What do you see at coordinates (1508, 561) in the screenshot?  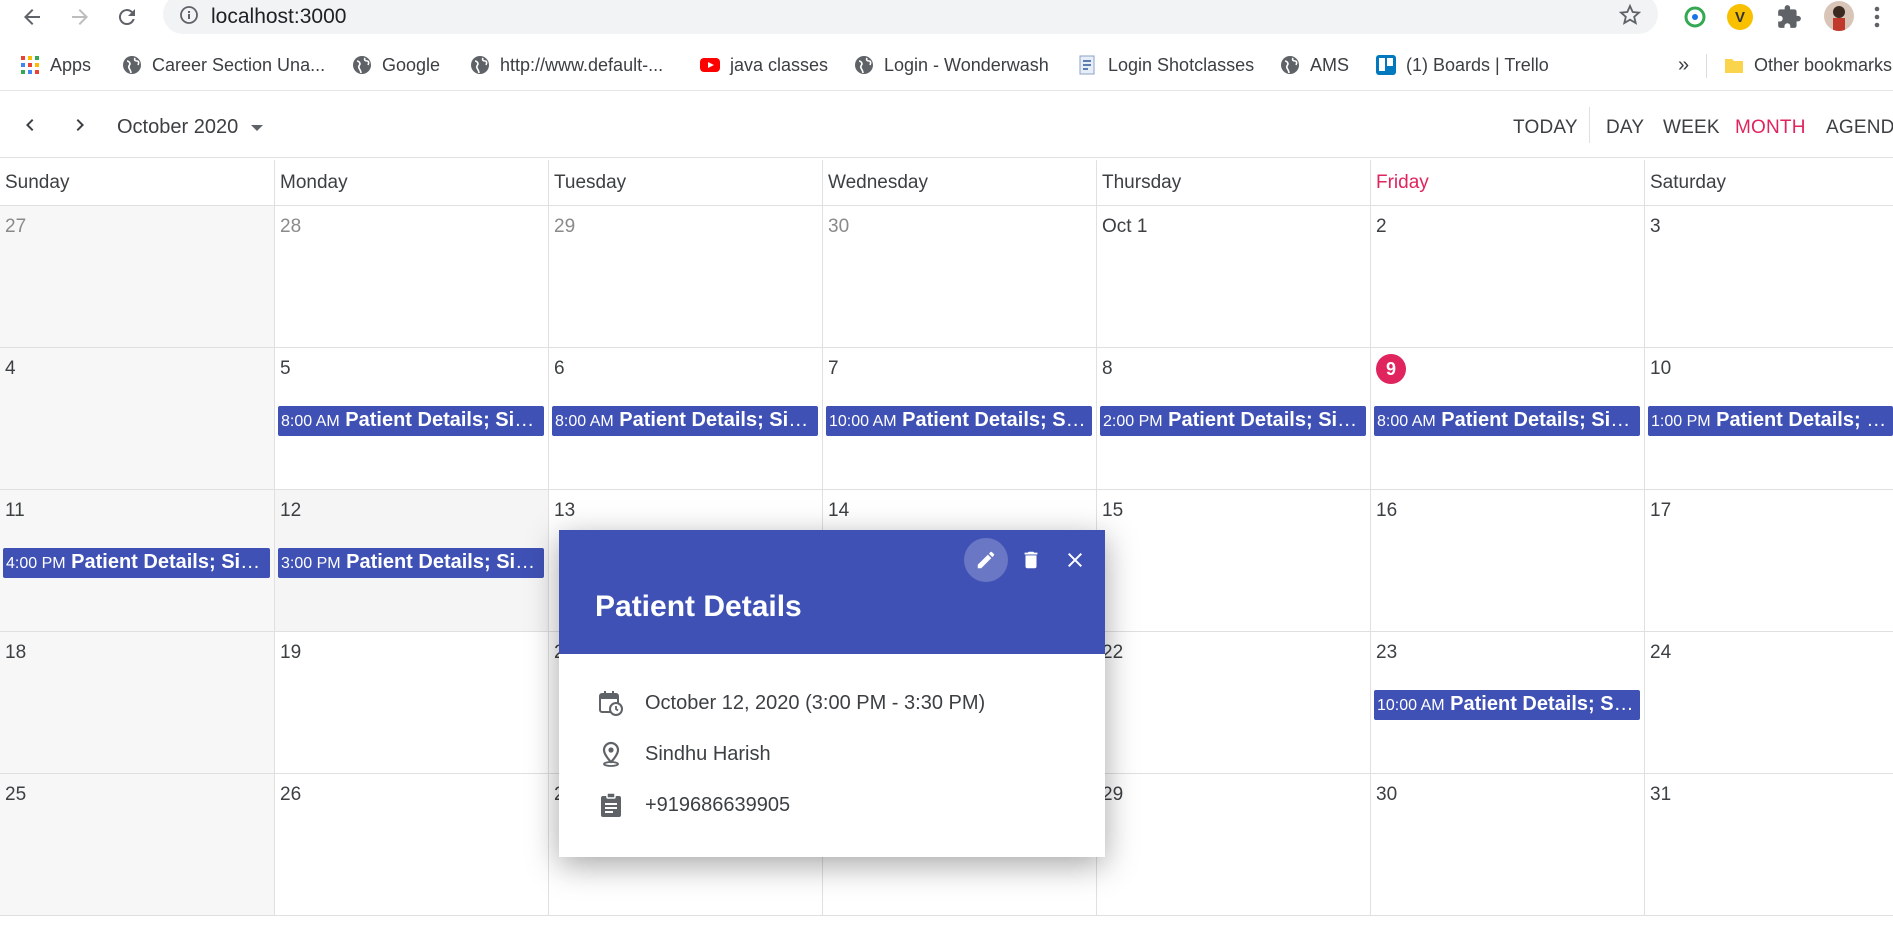 I see `day-cell: 16` at bounding box center [1508, 561].